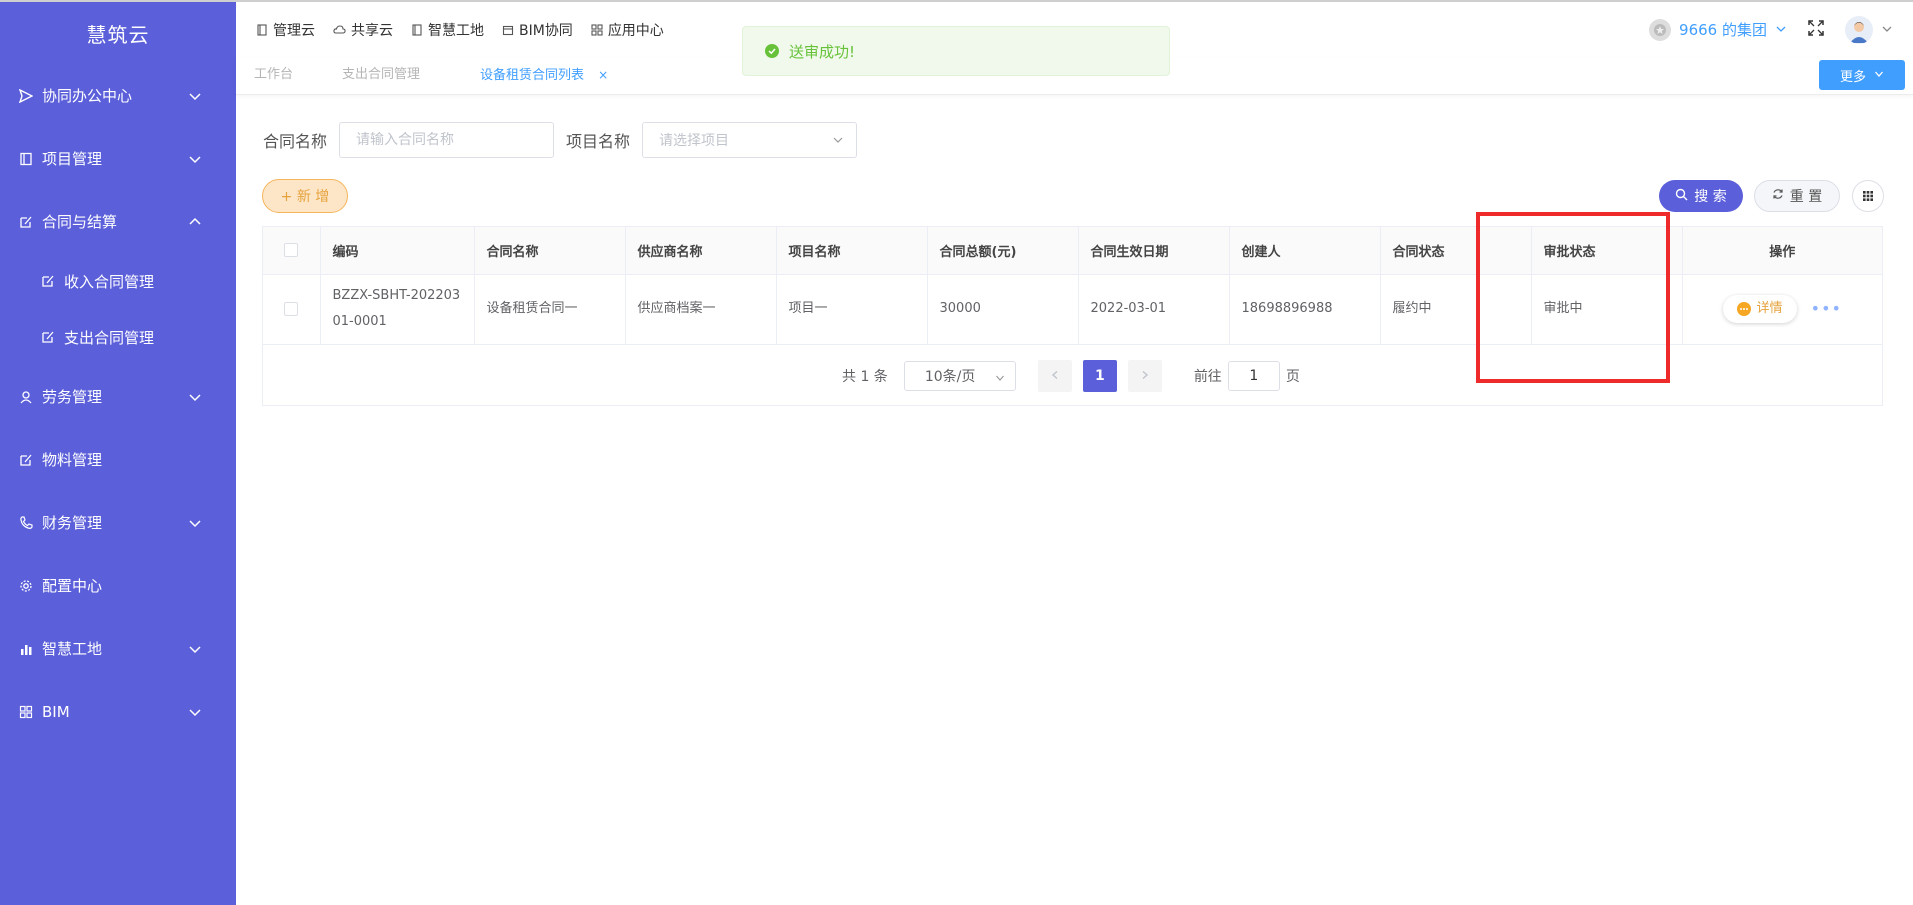 The height and width of the screenshot is (905, 1913). I want to click on top-menu-smart-site: 智慧工地, so click(447, 30).